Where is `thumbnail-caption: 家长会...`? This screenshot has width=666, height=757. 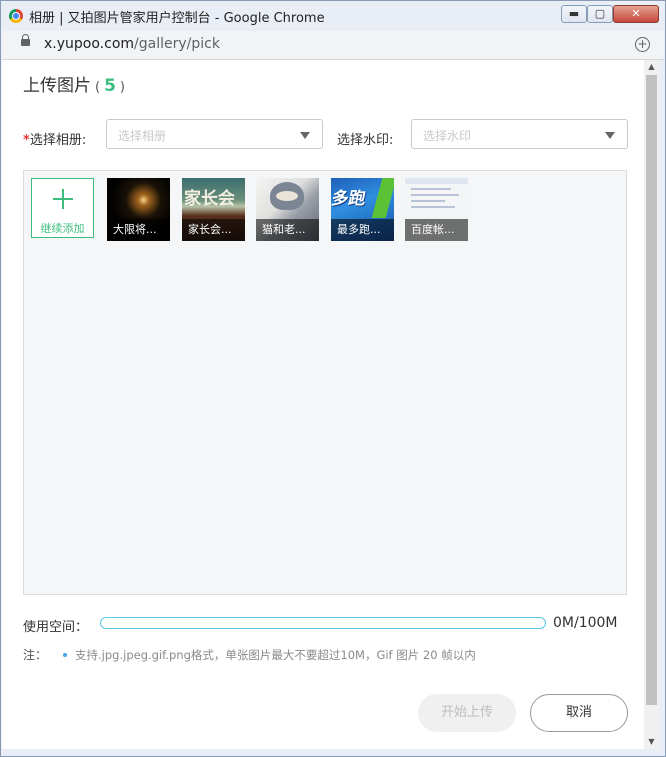 thumbnail-caption: 家长会... is located at coordinates (213, 230).